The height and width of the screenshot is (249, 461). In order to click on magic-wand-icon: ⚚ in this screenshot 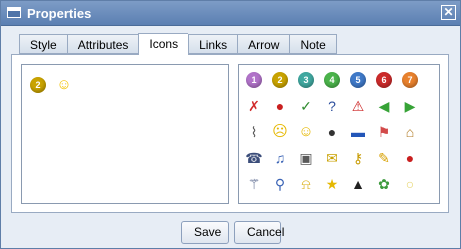, I will do `click(254, 184)`.